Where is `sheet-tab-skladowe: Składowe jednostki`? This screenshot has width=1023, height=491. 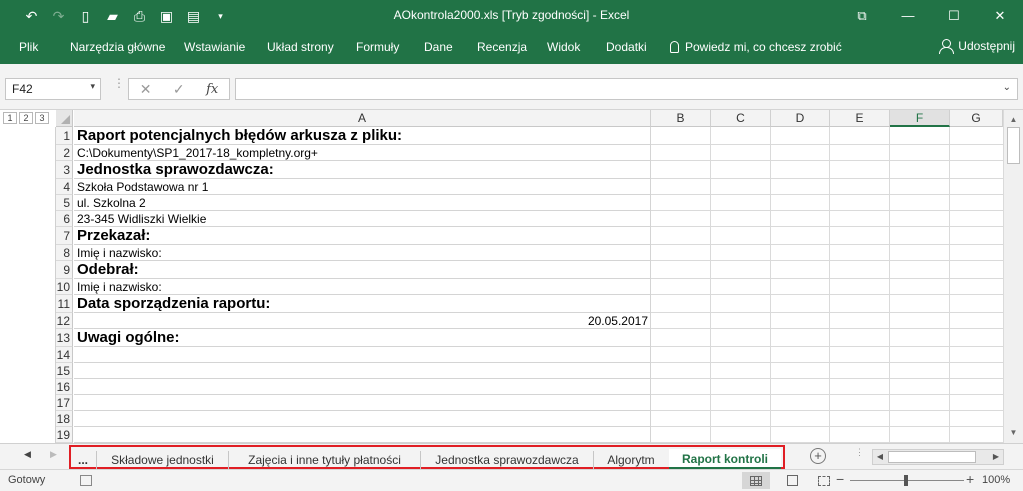 sheet-tab-skladowe: Składowe jednostki is located at coordinates (162, 460).